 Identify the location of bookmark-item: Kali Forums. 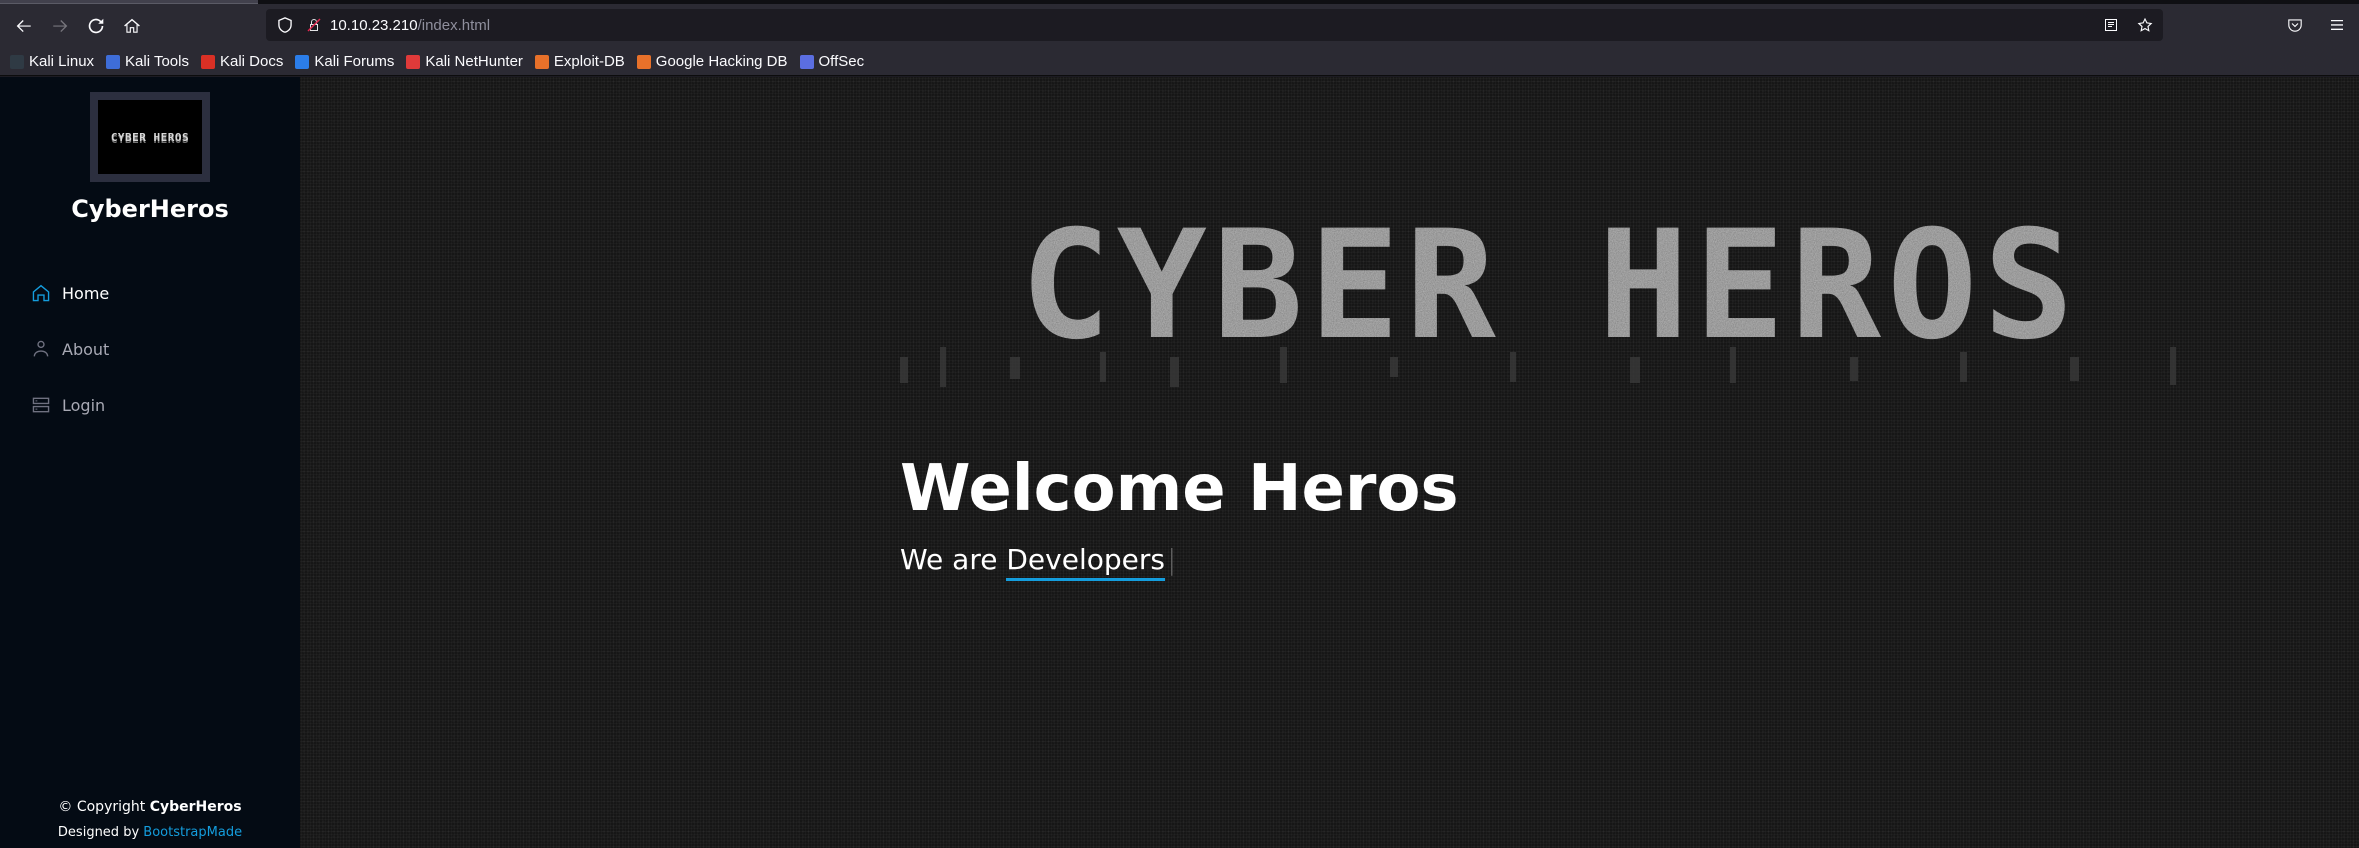
(344, 61).